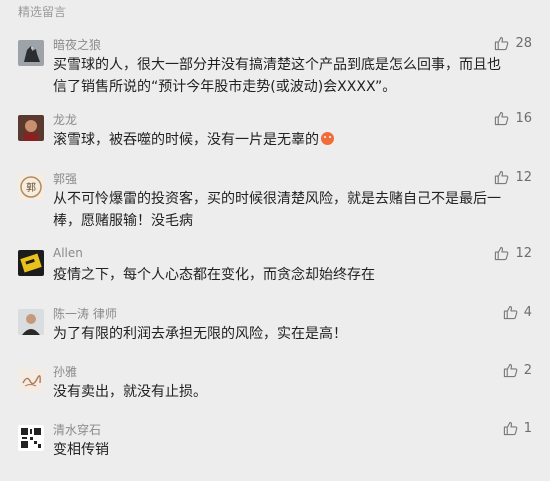 This screenshot has width=550, height=481. What do you see at coordinates (42, 12) in the screenshot?
I see `section-title: 精选留言` at bounding box center [42, 12].